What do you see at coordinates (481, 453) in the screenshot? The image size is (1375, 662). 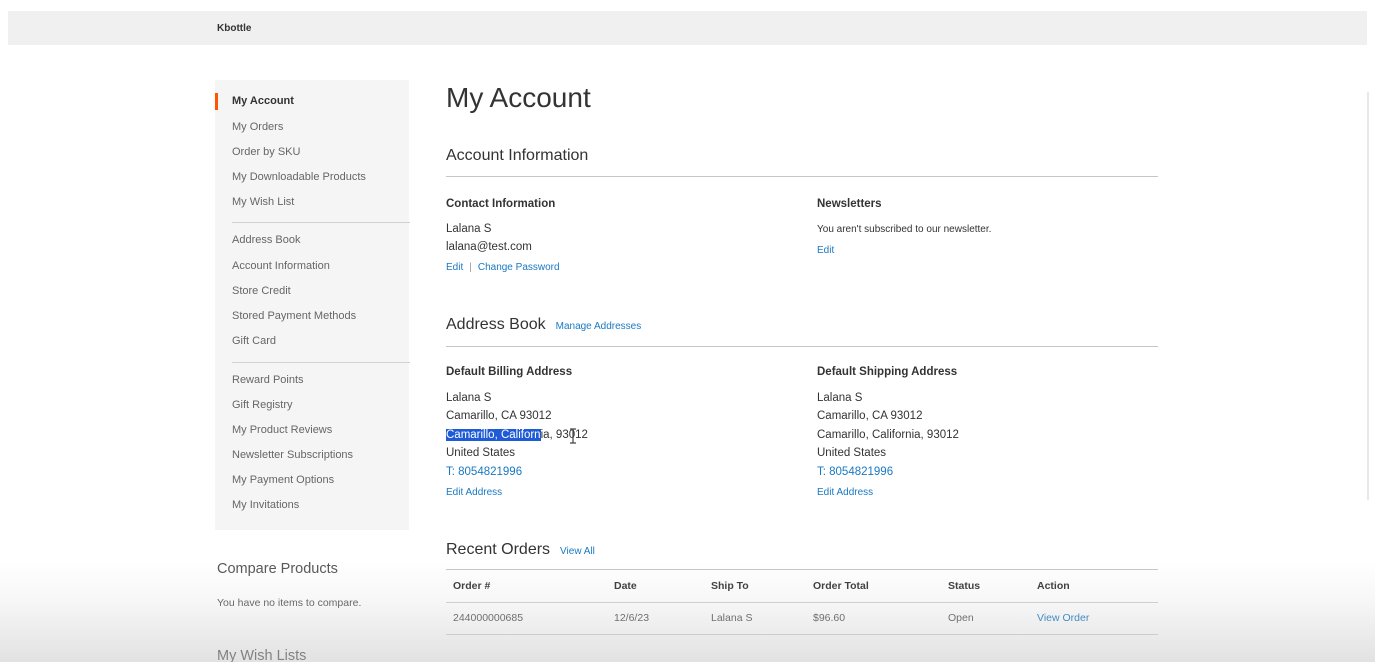 I see `billing-country: United States` at bounding box center [481, 453].